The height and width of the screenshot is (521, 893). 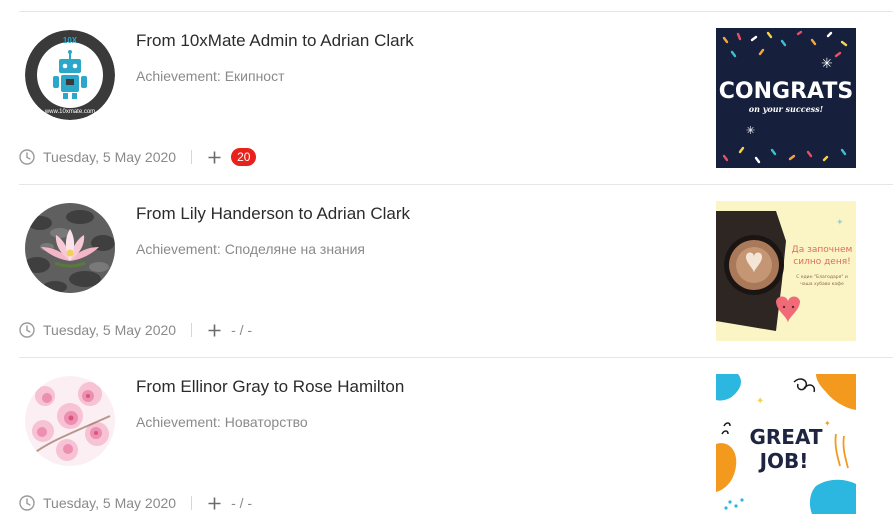 I want to click on achievement-label: Achievement: Новаторство, so click(x=222, y=422).